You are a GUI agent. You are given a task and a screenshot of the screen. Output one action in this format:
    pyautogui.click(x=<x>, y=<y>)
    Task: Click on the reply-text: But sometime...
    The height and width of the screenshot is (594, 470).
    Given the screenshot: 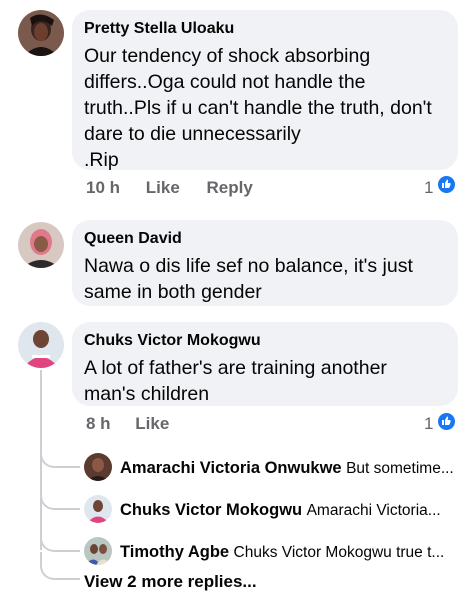 What is the action you would take?
    pyautogui.click(x=400, y=468)
    